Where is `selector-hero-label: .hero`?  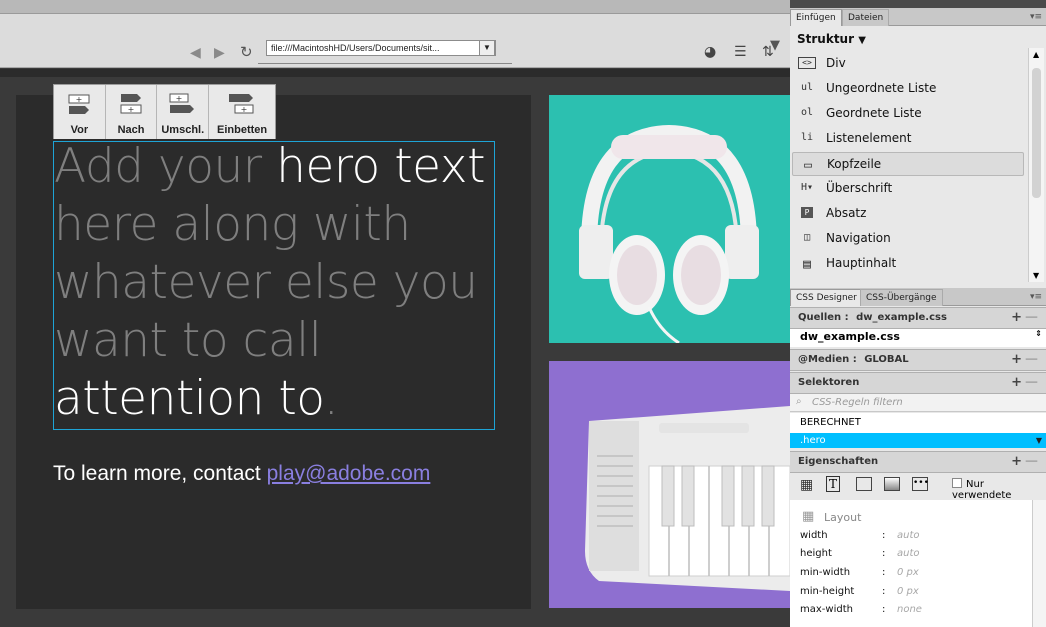 selector-hero-label: .hero is located at coordinates (813, 440).